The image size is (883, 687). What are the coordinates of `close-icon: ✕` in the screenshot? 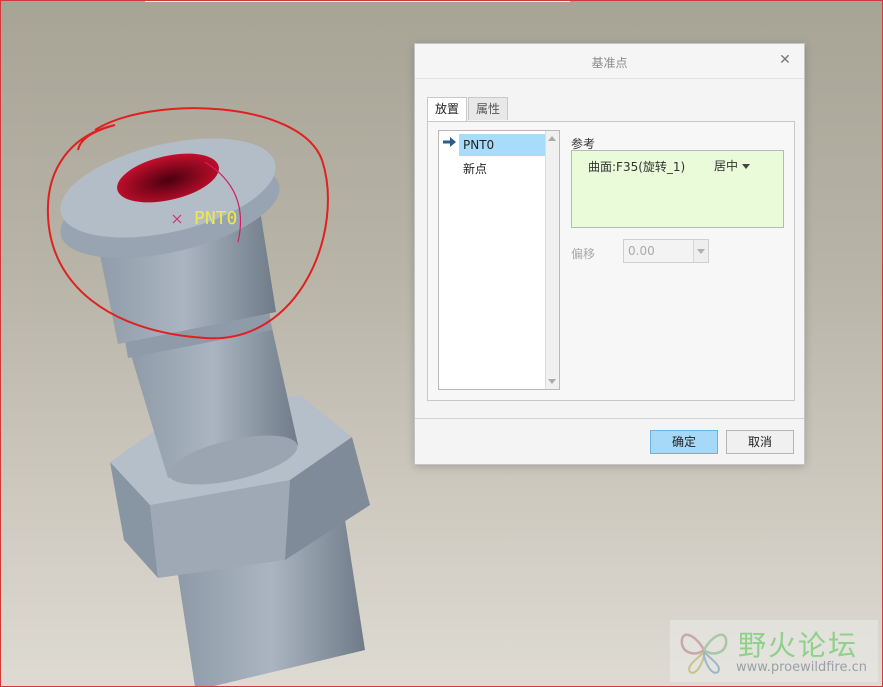 It's located at (785, 60).